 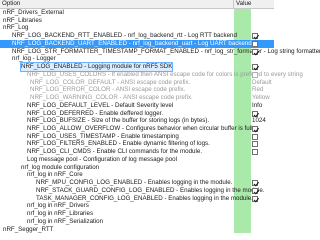 I want to click on option-value: 1024, so click(x=259, y=121).